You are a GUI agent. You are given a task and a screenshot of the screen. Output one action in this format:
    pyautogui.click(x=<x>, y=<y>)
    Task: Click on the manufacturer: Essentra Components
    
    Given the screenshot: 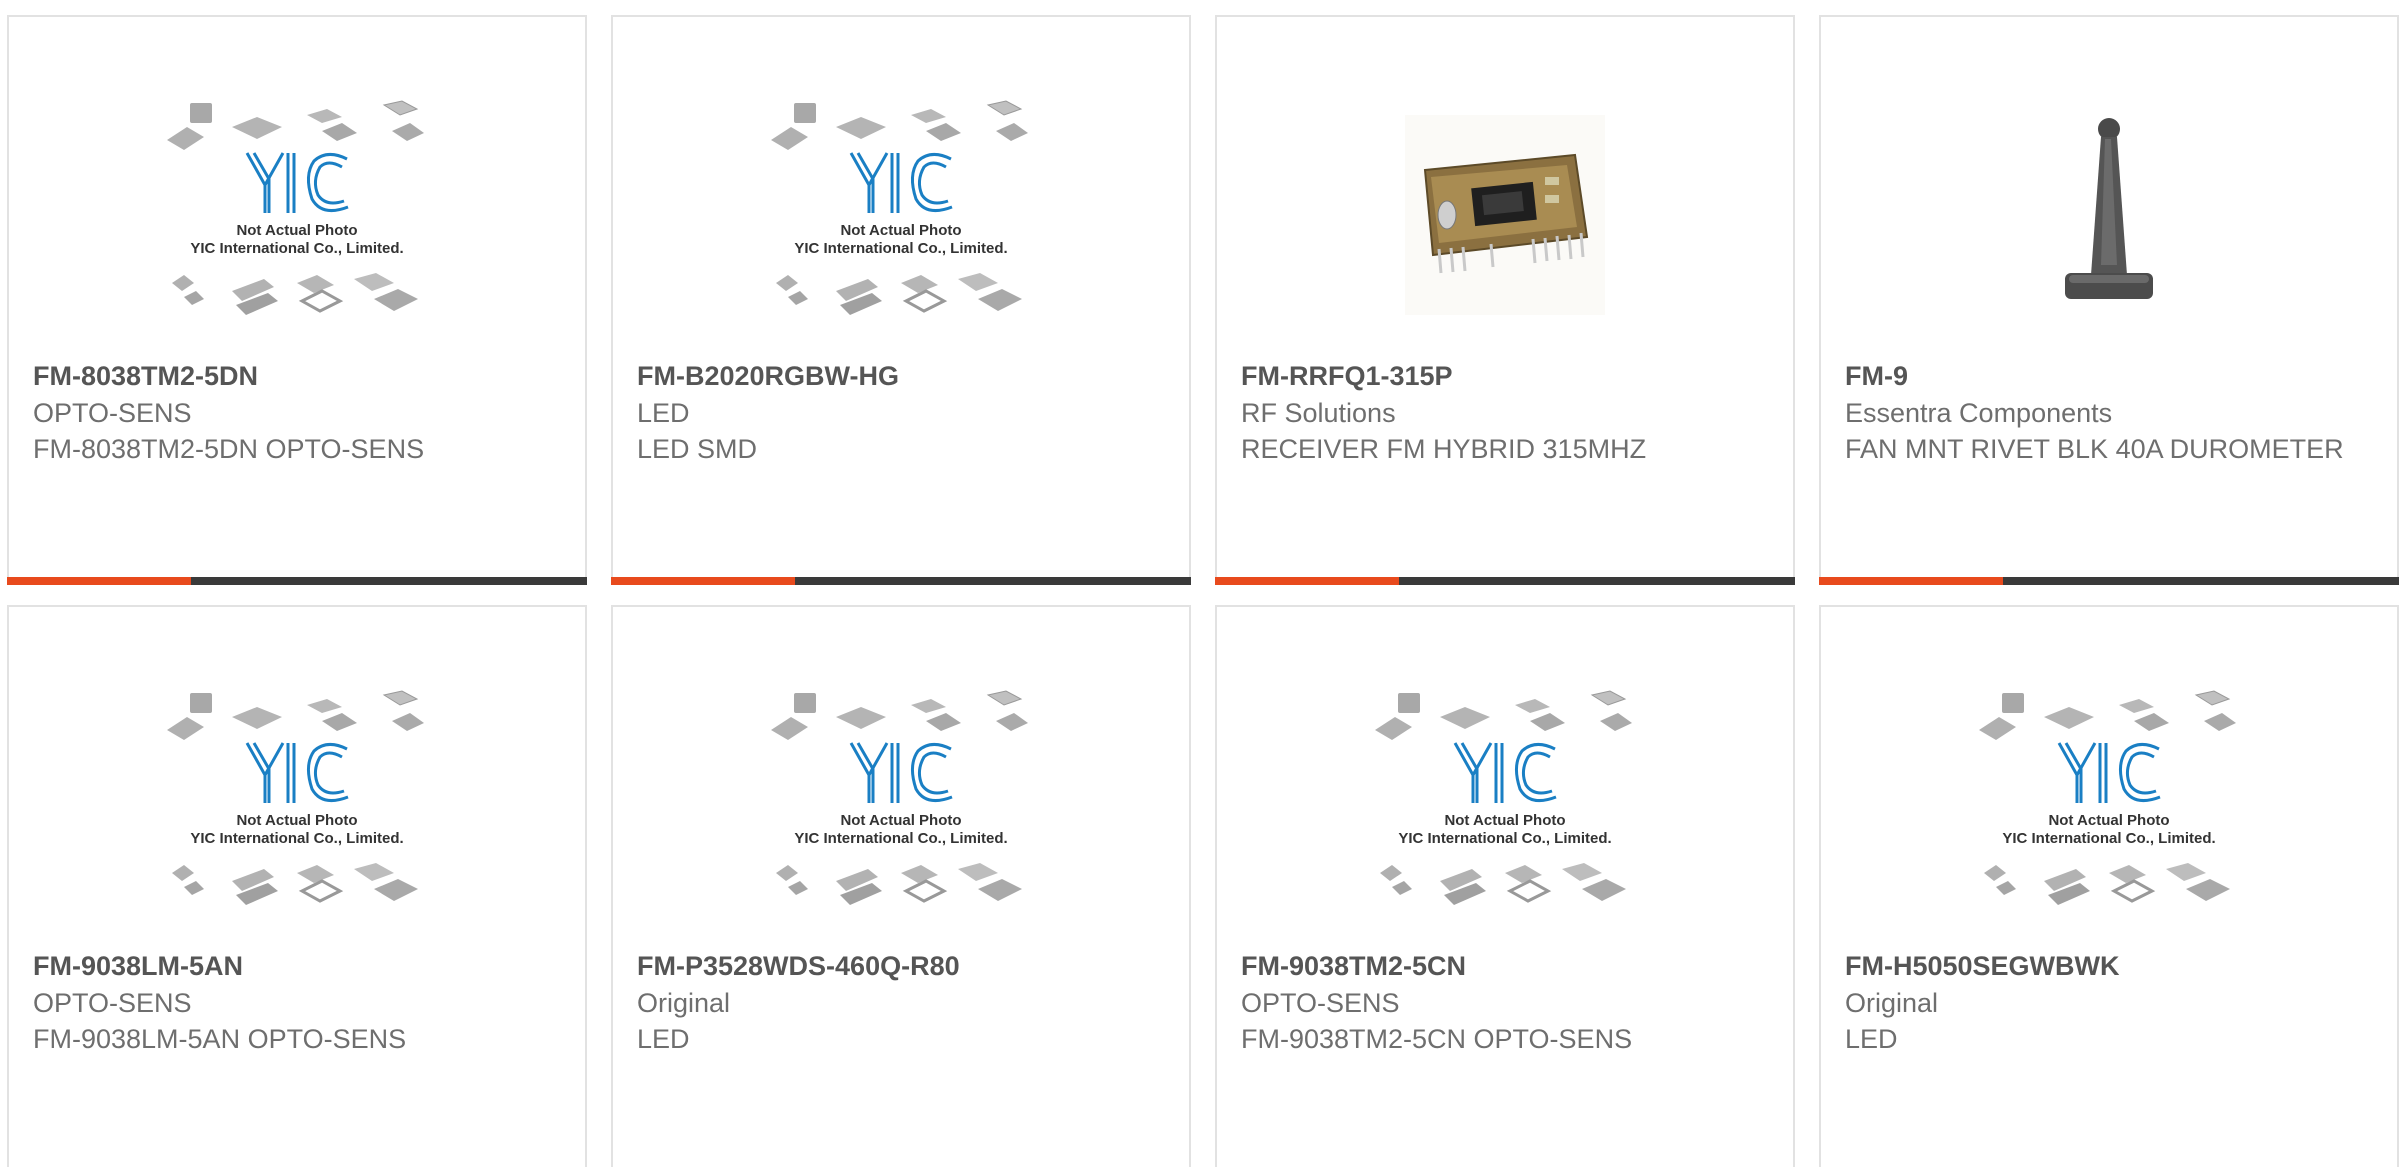 What is the action you would take?
    pyautogui.click(x=1979, y=413)
    